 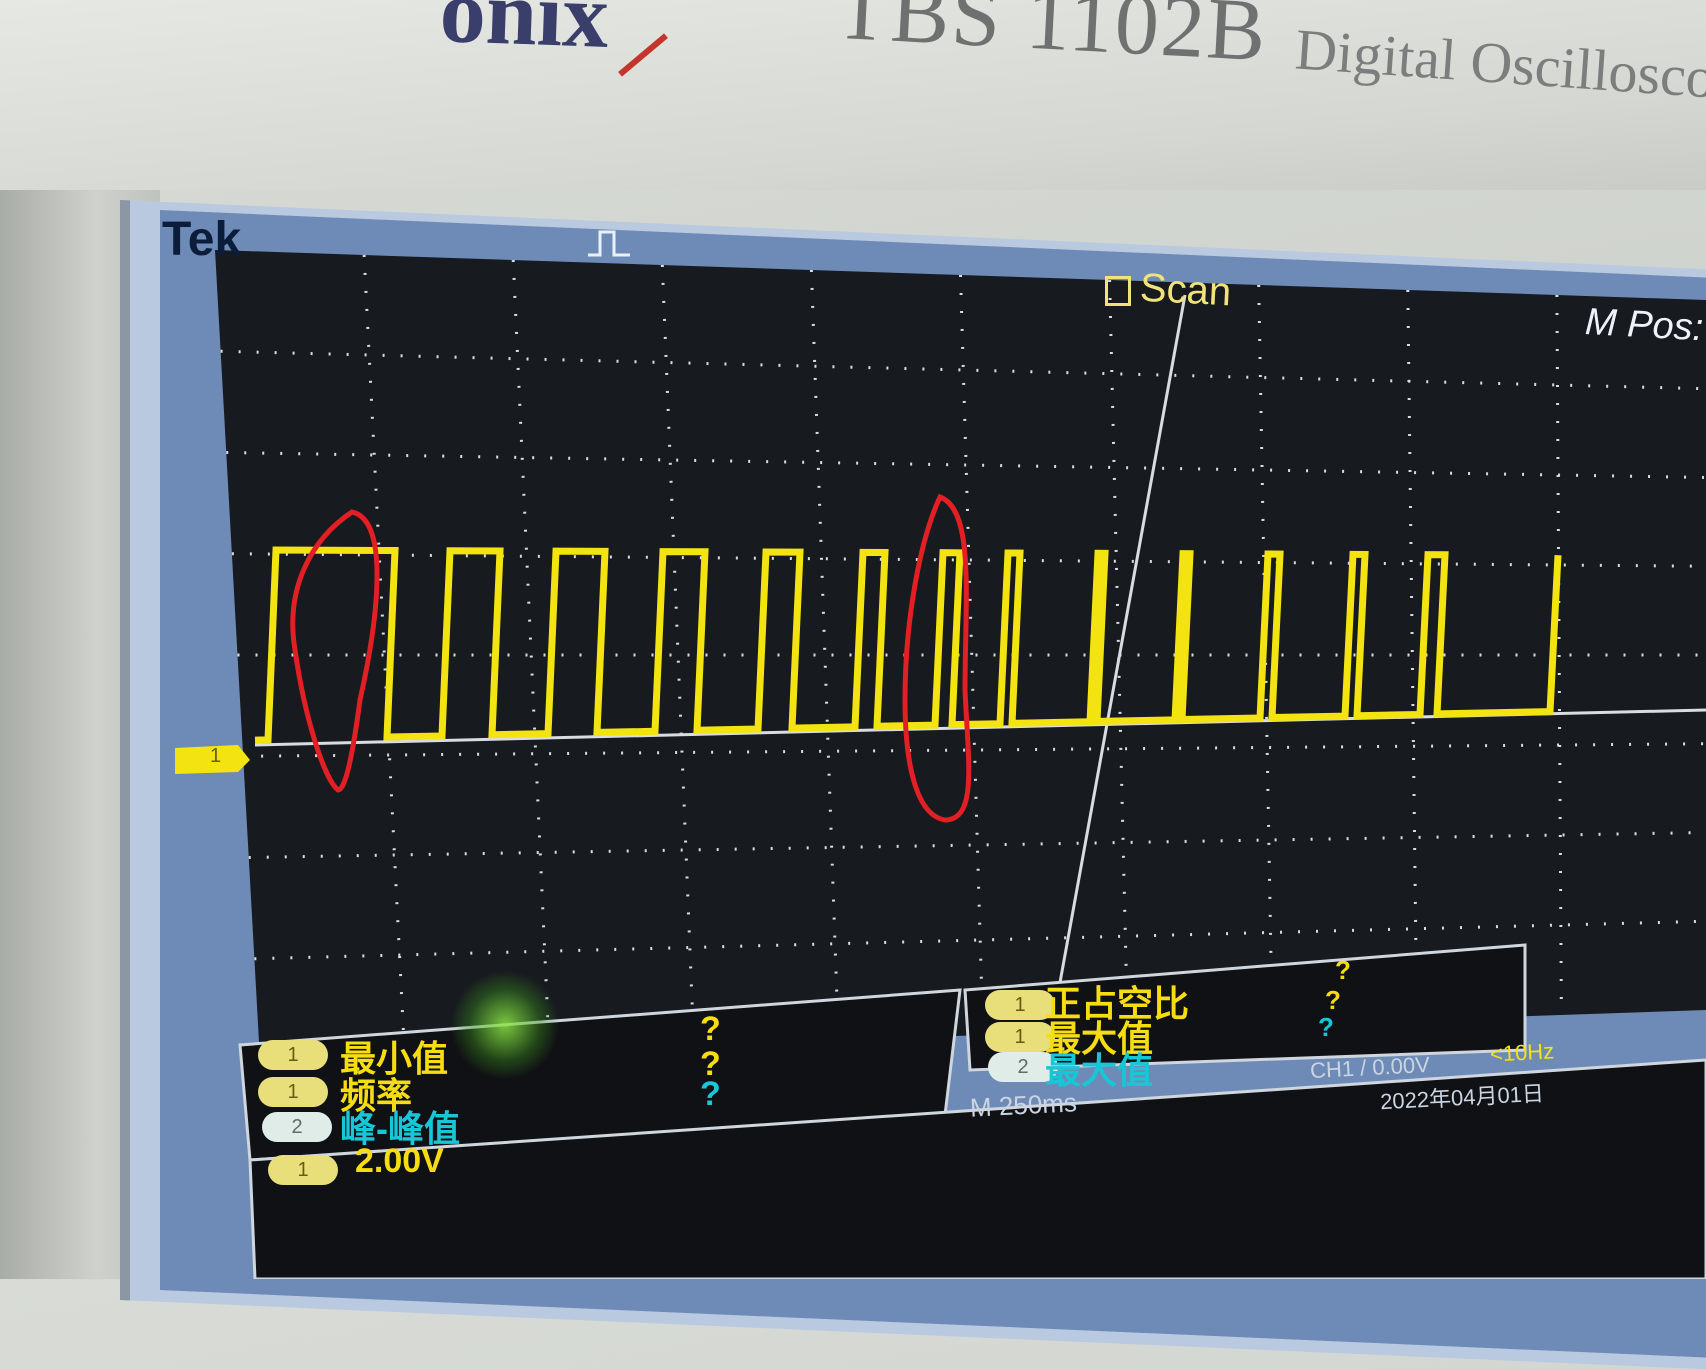 I want to click on acquisition-mode: Scan, so click(x=1185, y=290).